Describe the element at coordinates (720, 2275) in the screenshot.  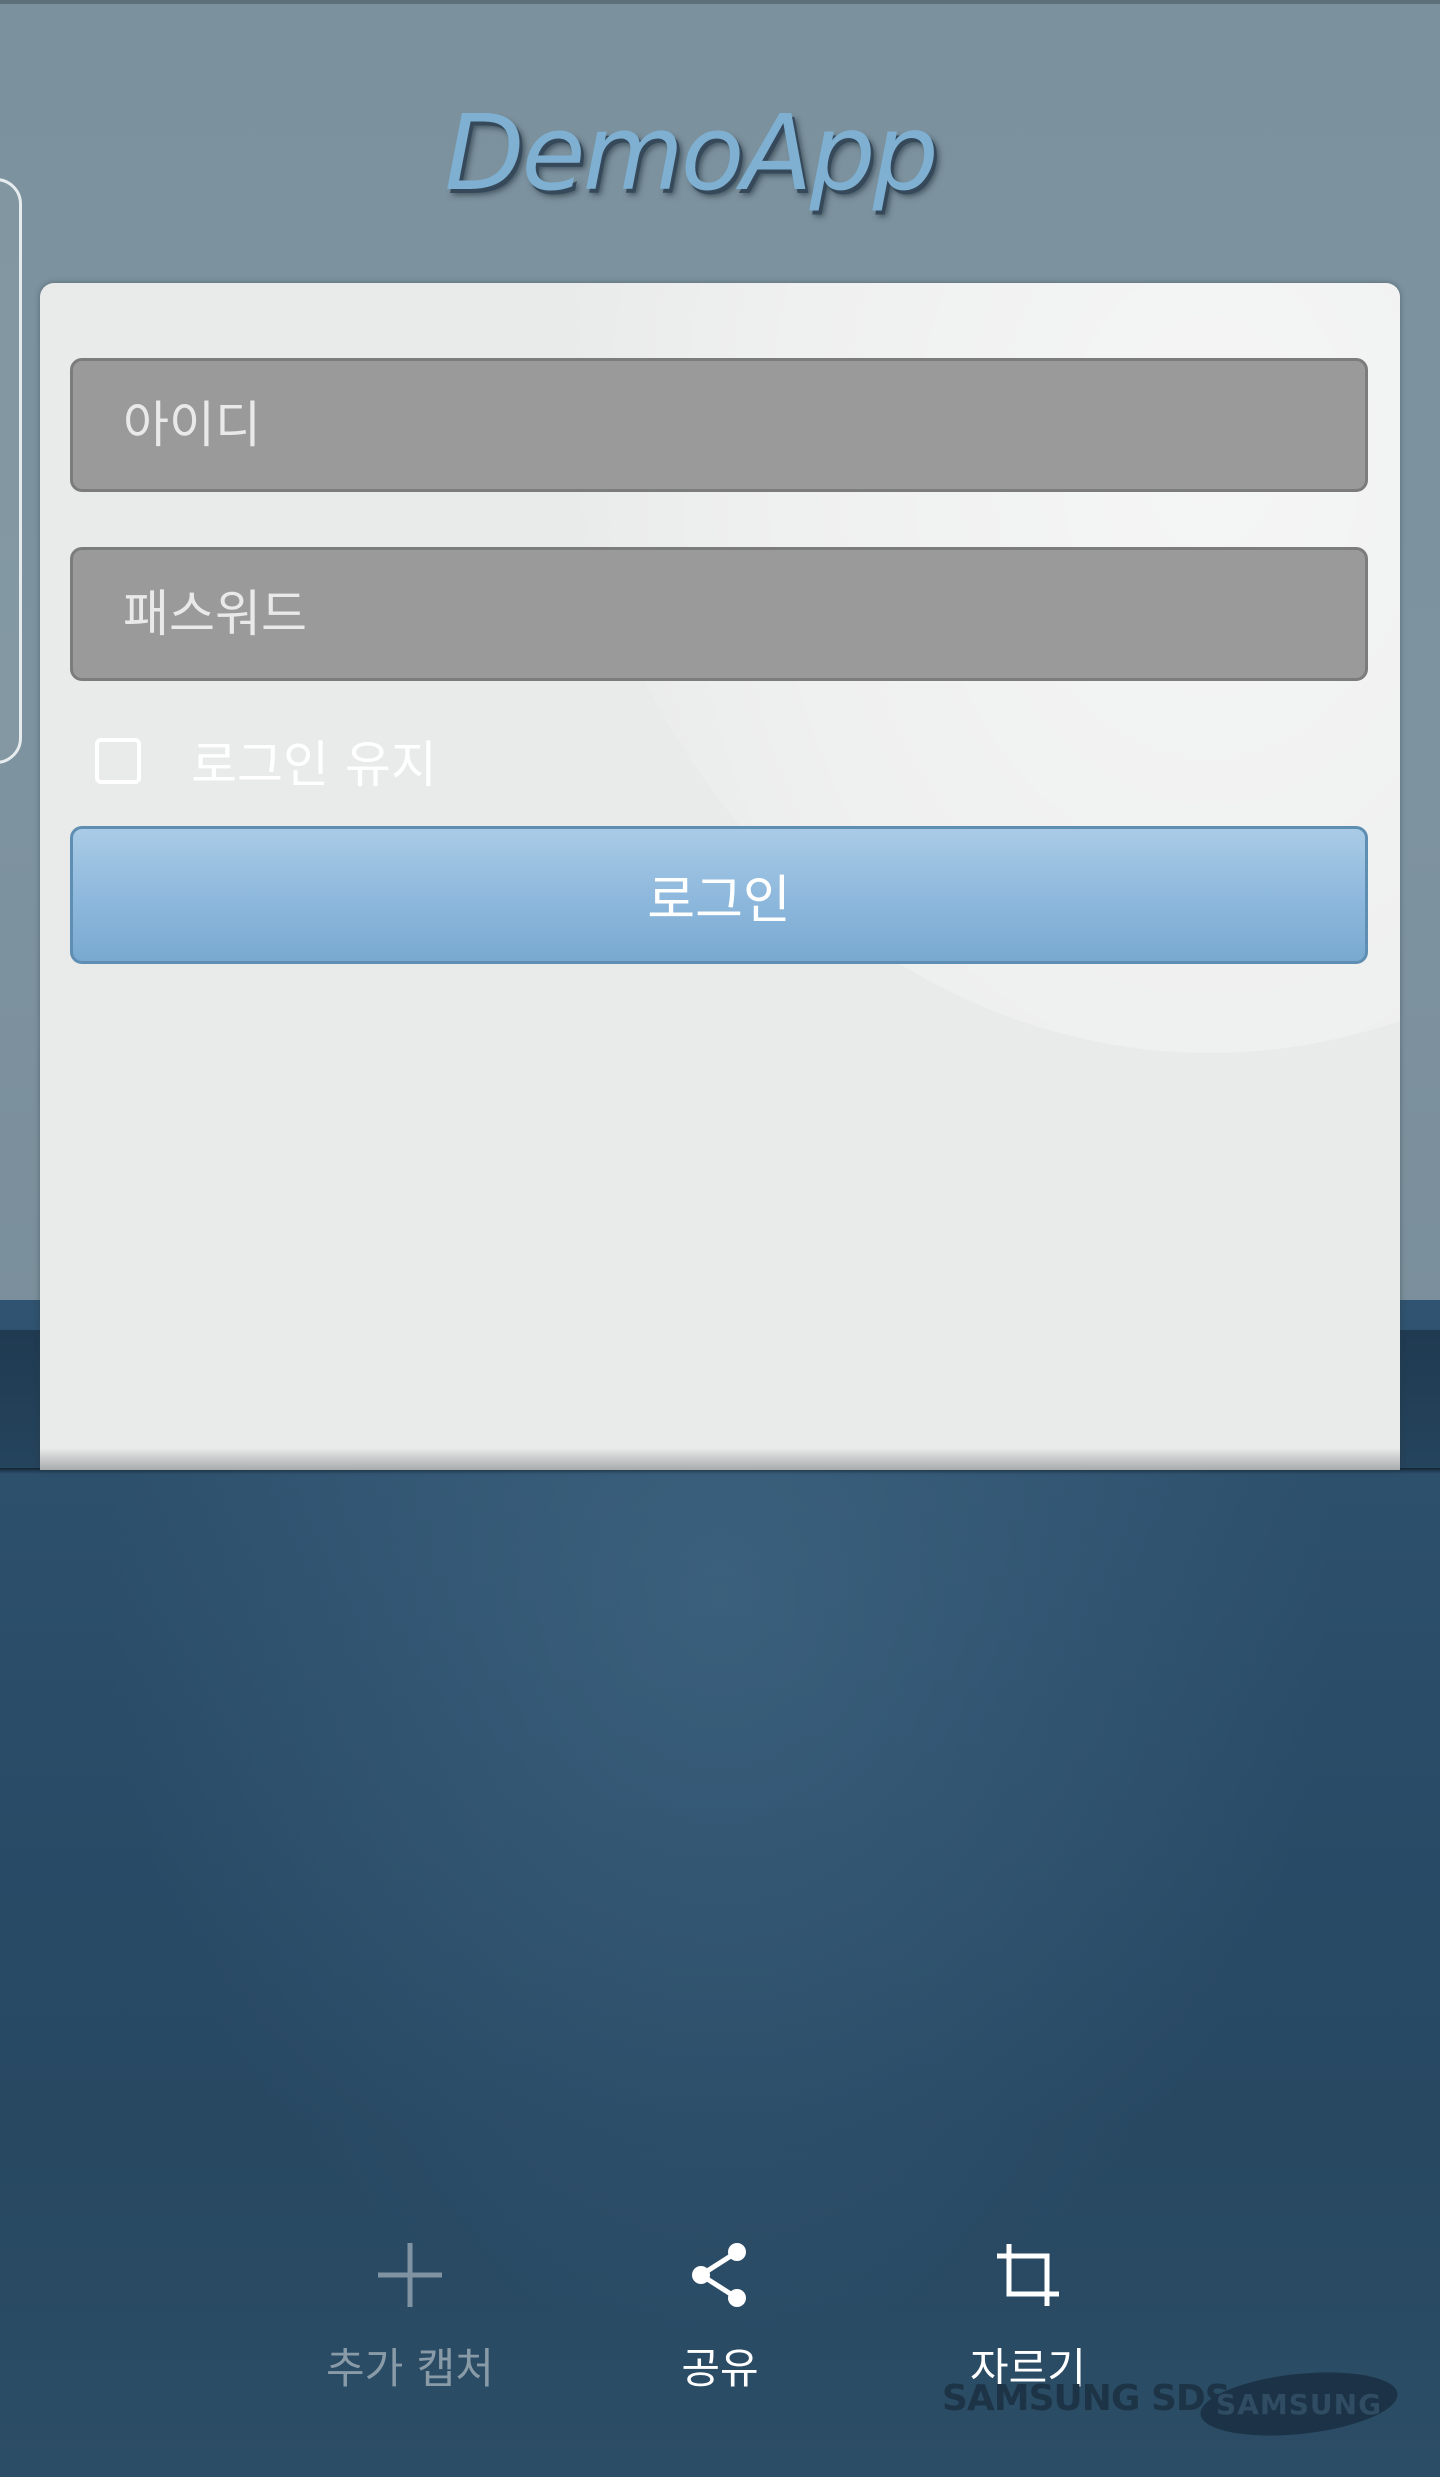
I see `share-icon` at that location.